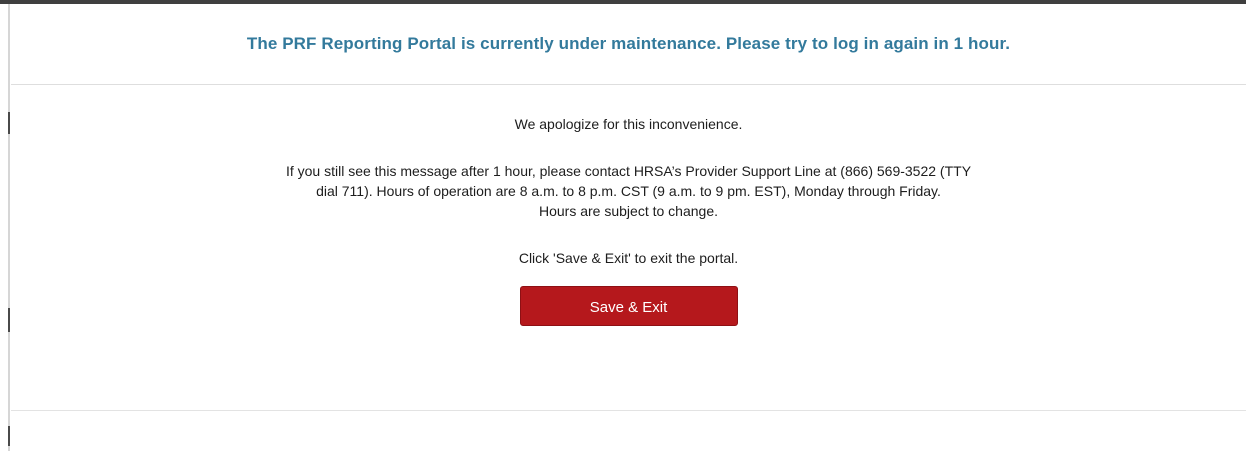 The height and width of the screenshot is (451, 1246). Describe the element at coordinates (9, 227) in the screenshot. I see `window-left-border` at that location.